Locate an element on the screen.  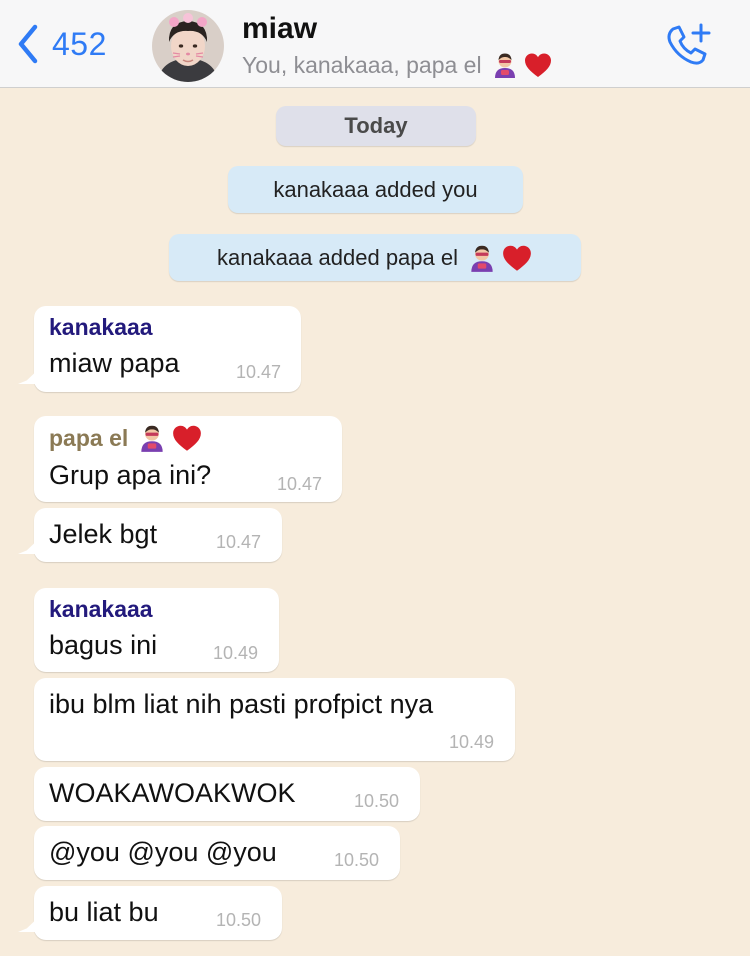
message-text: Grup apa ini? is located at coordinates (130, 475).